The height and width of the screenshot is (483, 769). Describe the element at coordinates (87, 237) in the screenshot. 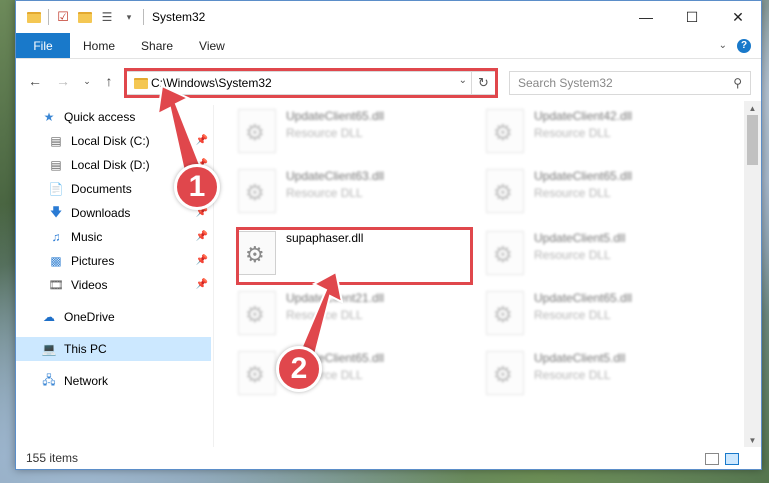

I see `sidebar-item-label: Music` at that location.